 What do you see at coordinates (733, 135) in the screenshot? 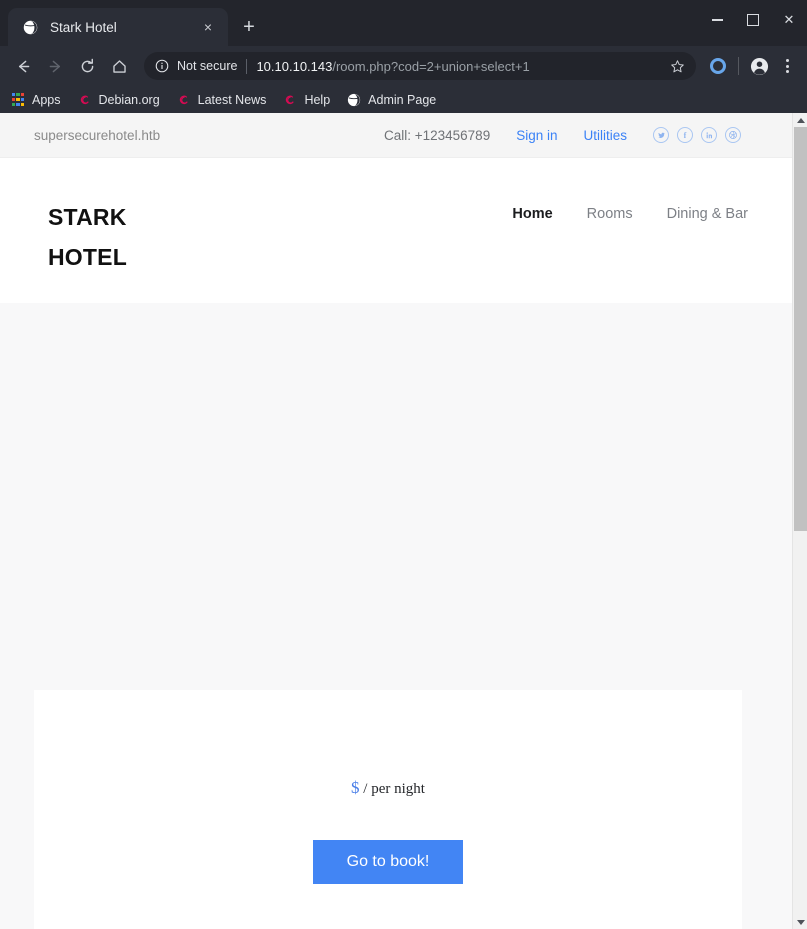
I see `dribbble-icon` at bounding box center [733, 135].